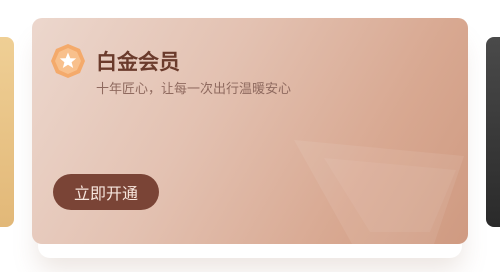 This screenshot has width=500, height=272. I want to click on next-membership-card, so click(493, 132).